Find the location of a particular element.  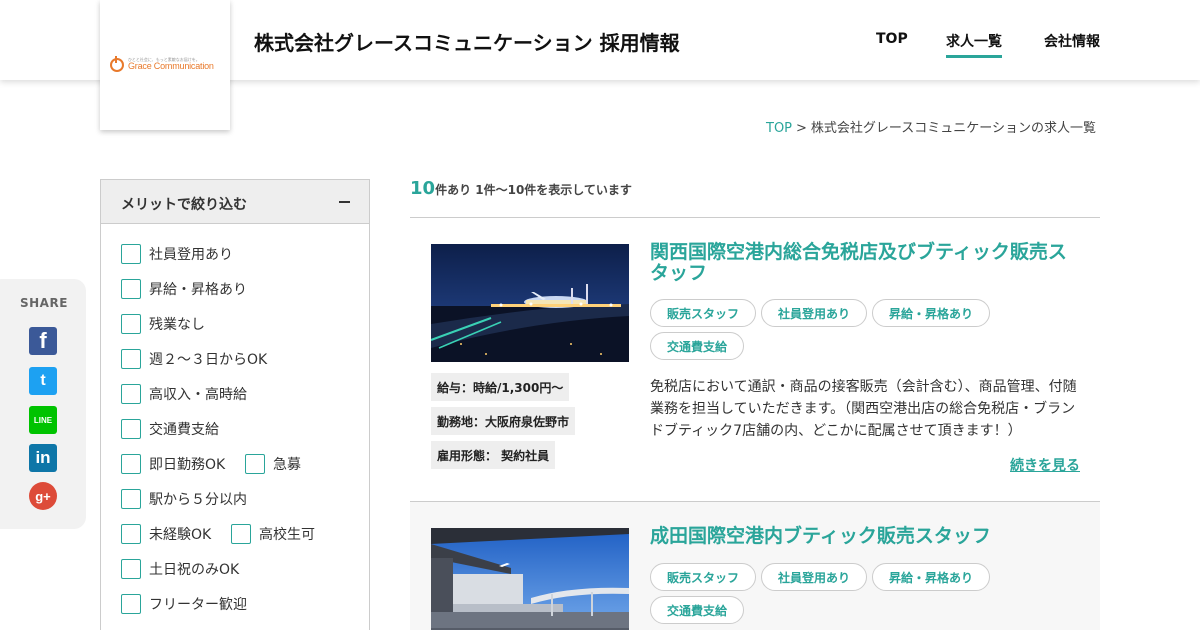

read-more-link: 続きを見る is located at coordinates (1045, 465).